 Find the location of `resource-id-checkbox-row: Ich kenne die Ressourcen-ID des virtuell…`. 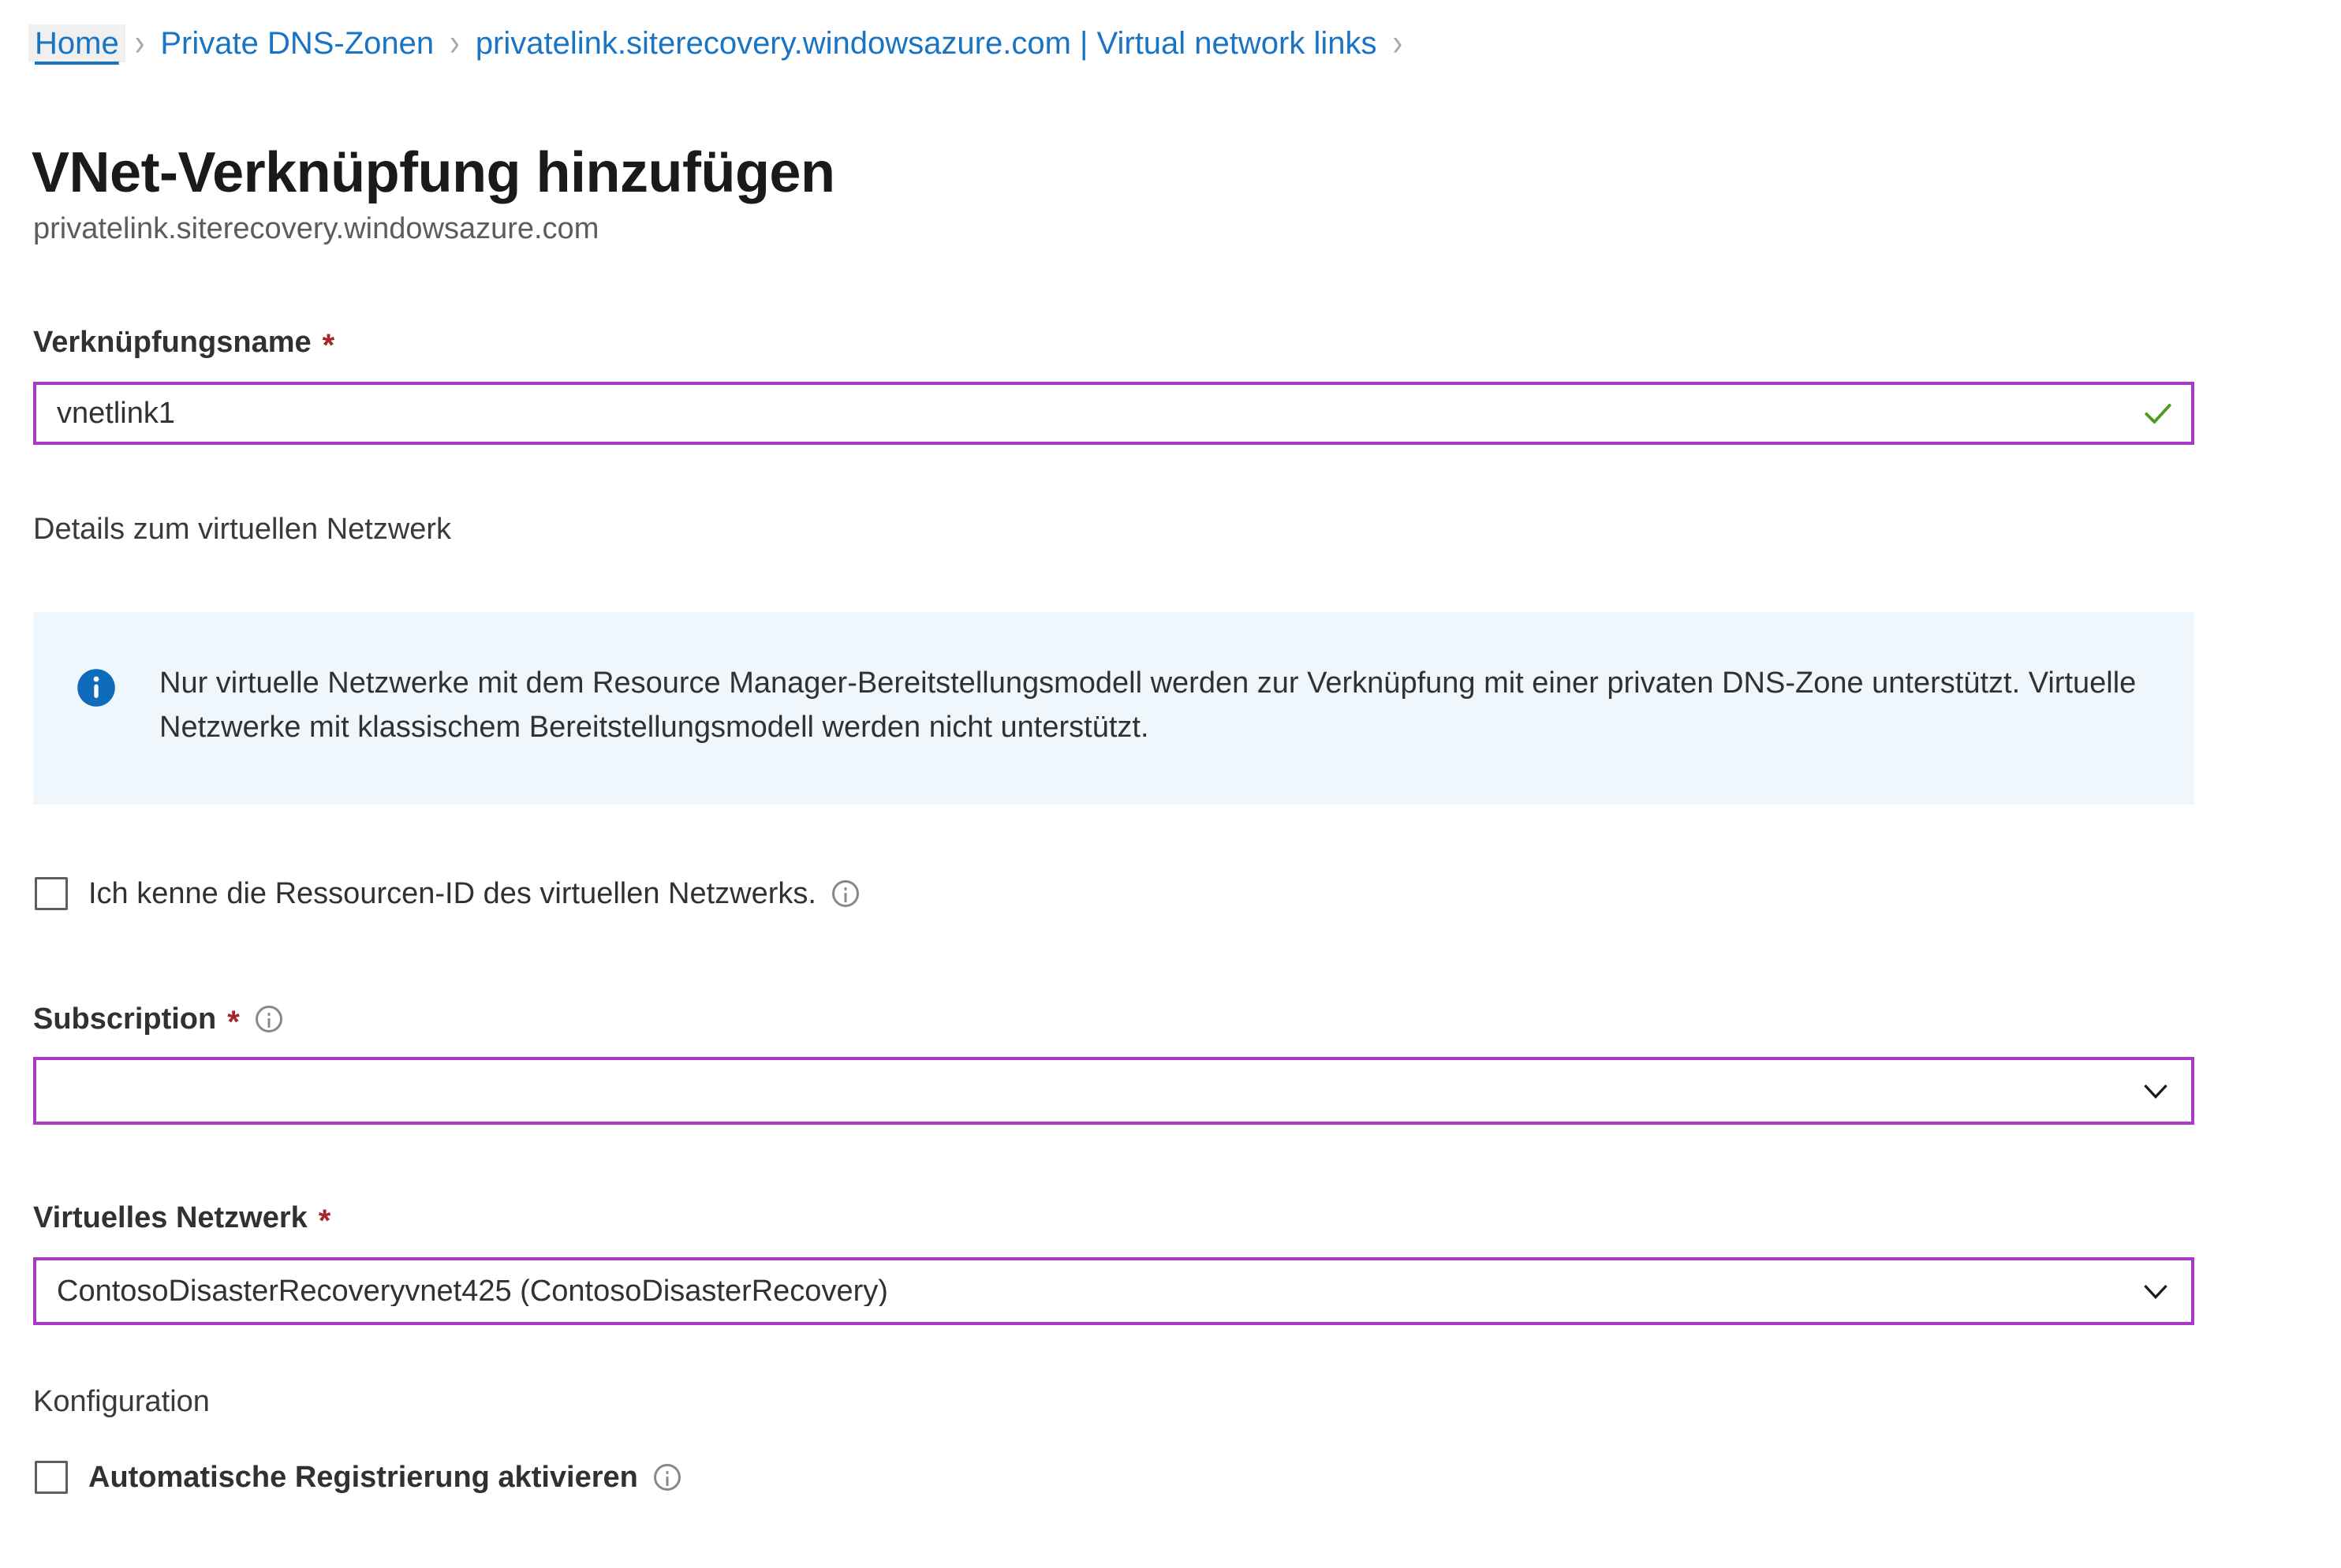

resource-id-checkbox-row: Ich kenne die Ressourcen-ID des virtuell… is located at coordinates (447, 893).